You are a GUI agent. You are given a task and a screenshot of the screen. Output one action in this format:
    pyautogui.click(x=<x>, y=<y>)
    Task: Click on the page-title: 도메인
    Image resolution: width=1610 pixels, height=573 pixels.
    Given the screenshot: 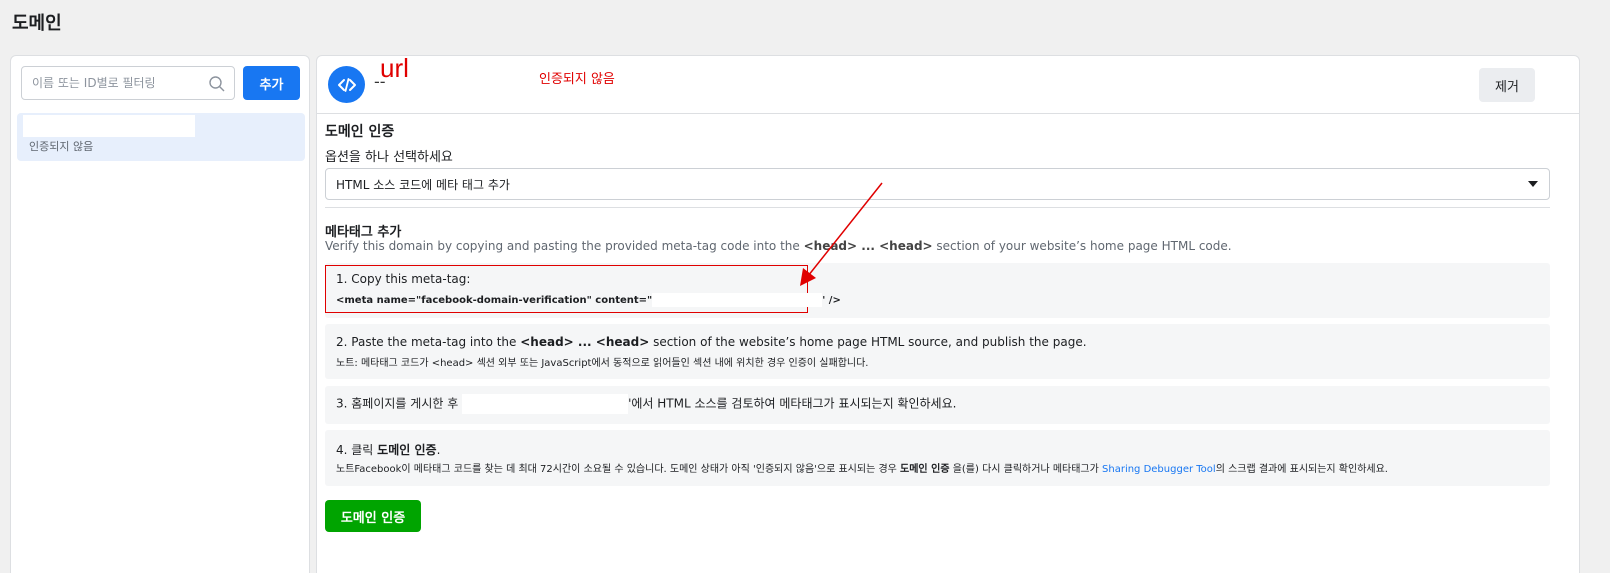 What is the action you would take?
    pyautogui.click(x=37, y=23)
    